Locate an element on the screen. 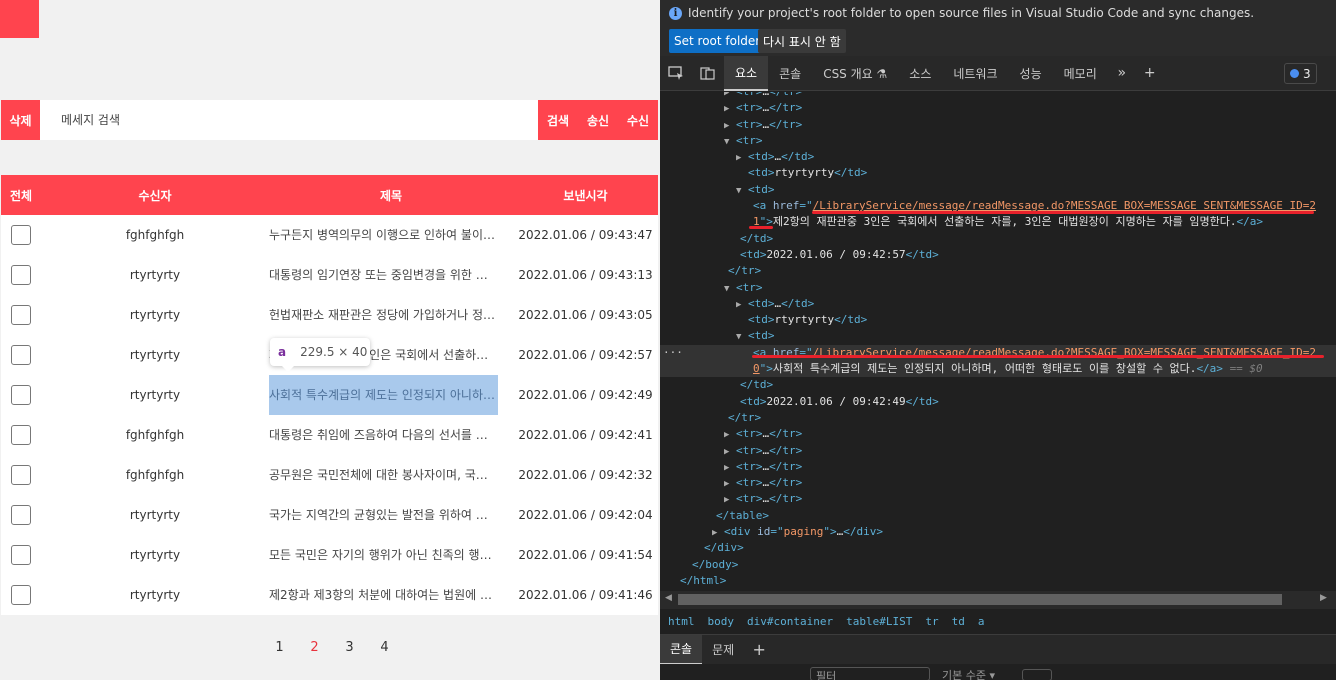 This screenshot has width=1336, height=680. subject-link: 누구든지 병역의무의 이행으로 인하여 불이익한 처우를 받지 아니한다. is located at coordinates (383, 235).